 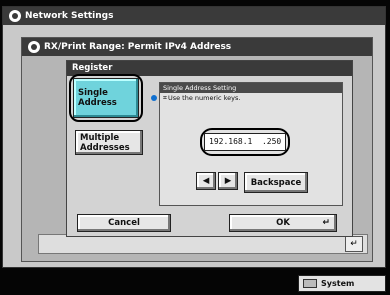 I want to click on backspace-button: Backspace, so click(x=276, y=182).